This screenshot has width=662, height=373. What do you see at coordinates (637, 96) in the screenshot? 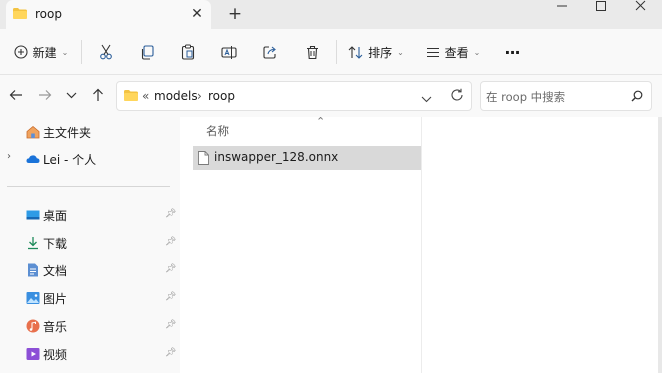
I see `search-icon` at bounding box center [637, 96].